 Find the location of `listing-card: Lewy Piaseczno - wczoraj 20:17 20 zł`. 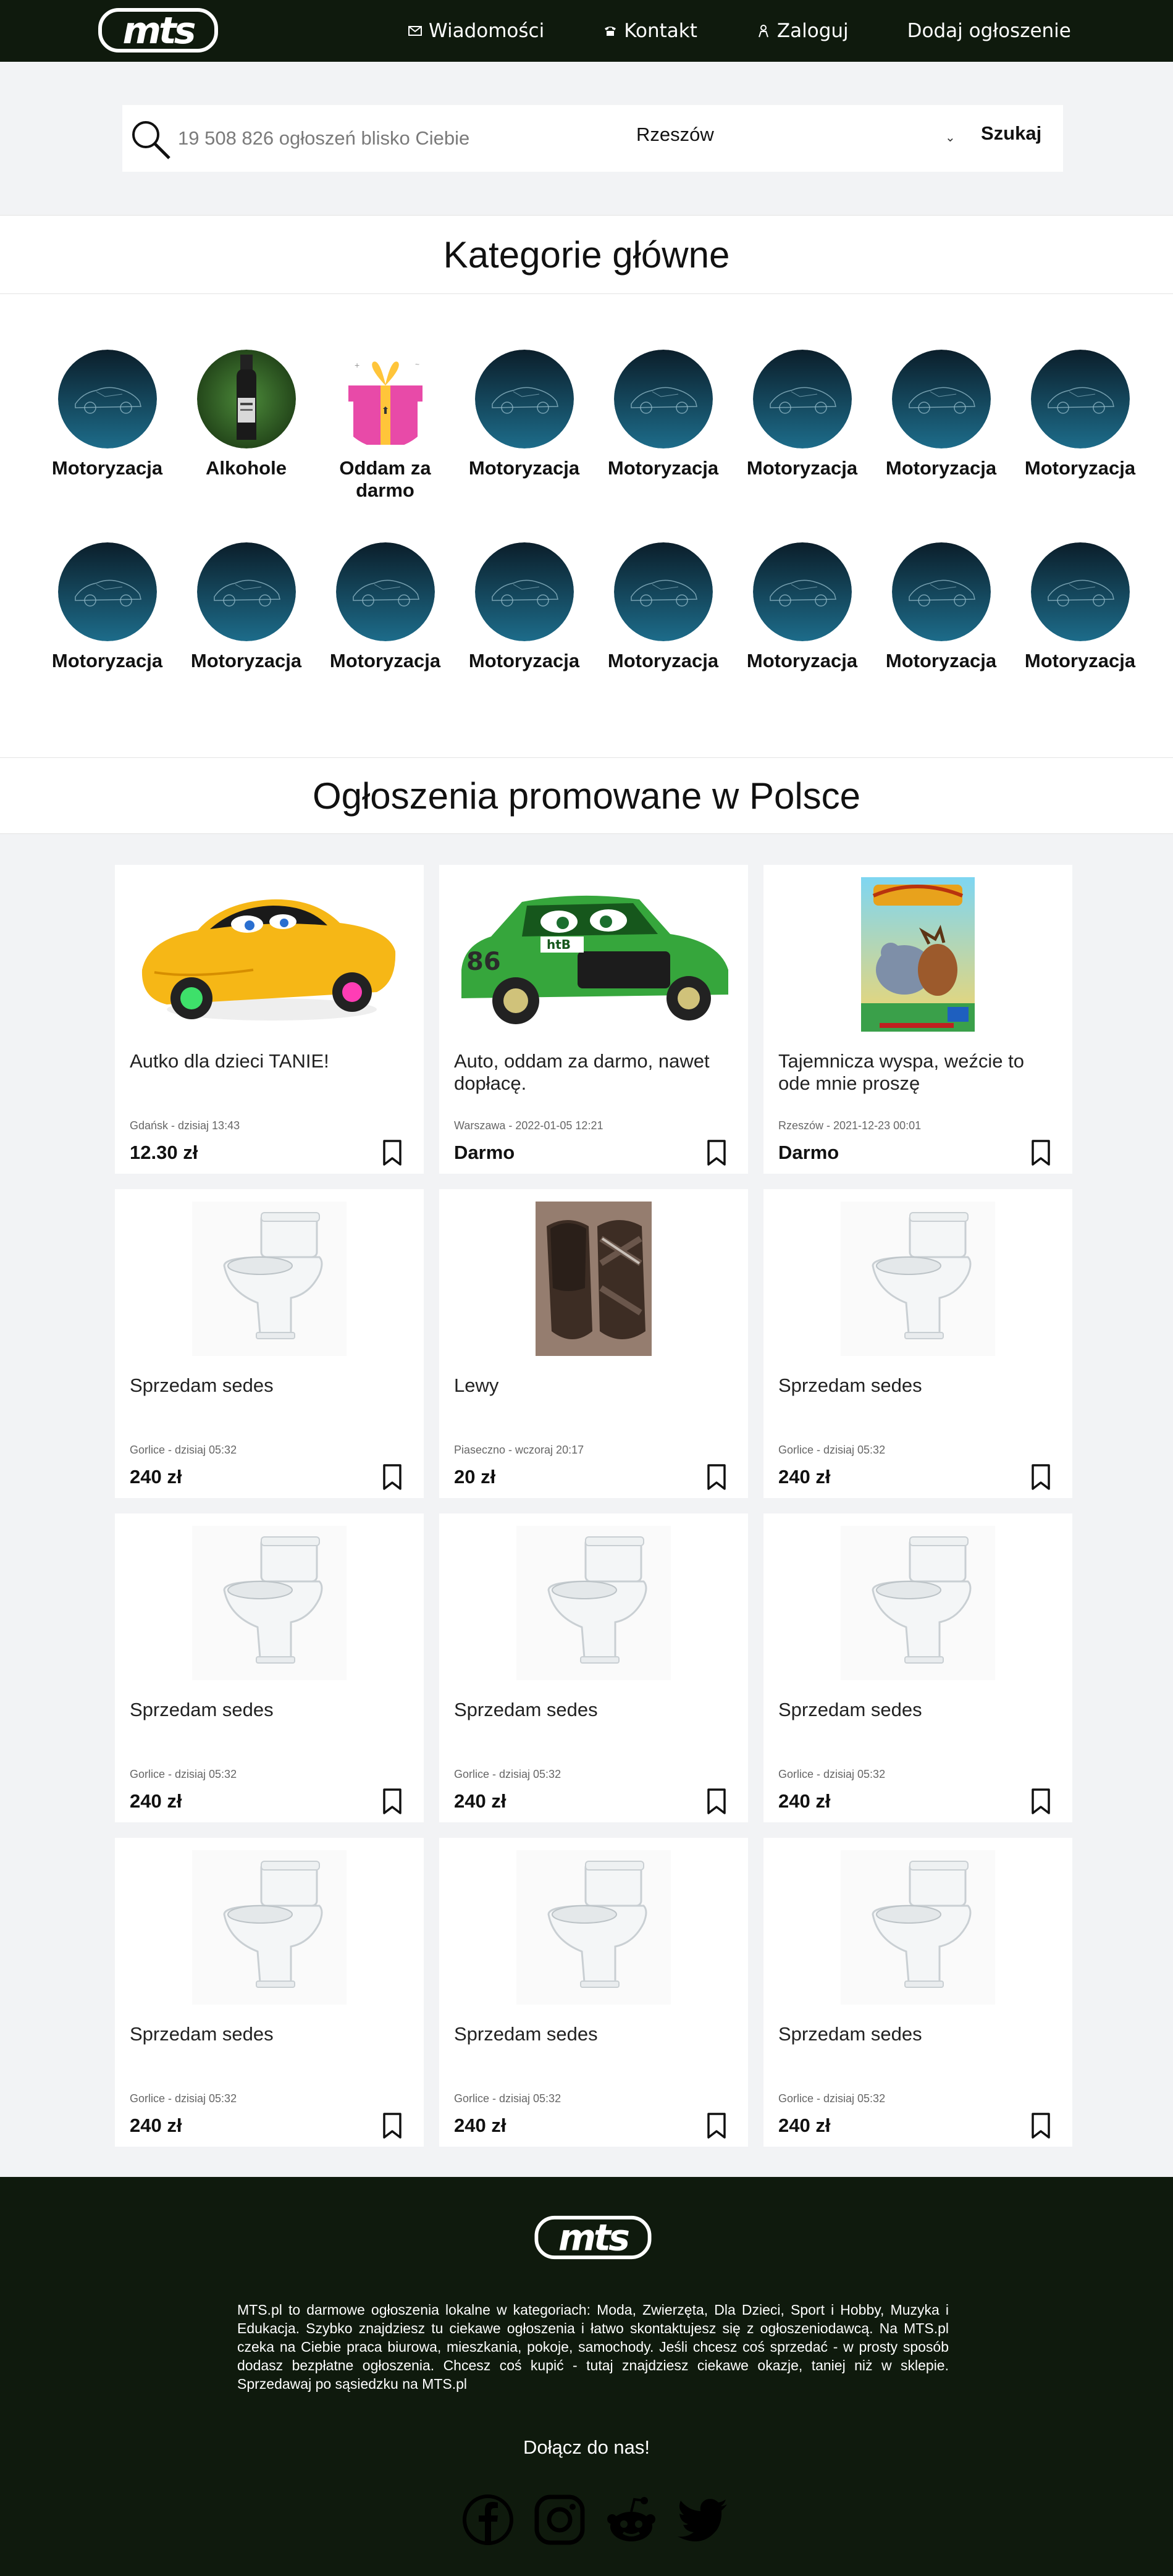

listing-card: Lewy Piaseczno - wczoraj 20:17 20 zł is located at coordinates (593, 1343).